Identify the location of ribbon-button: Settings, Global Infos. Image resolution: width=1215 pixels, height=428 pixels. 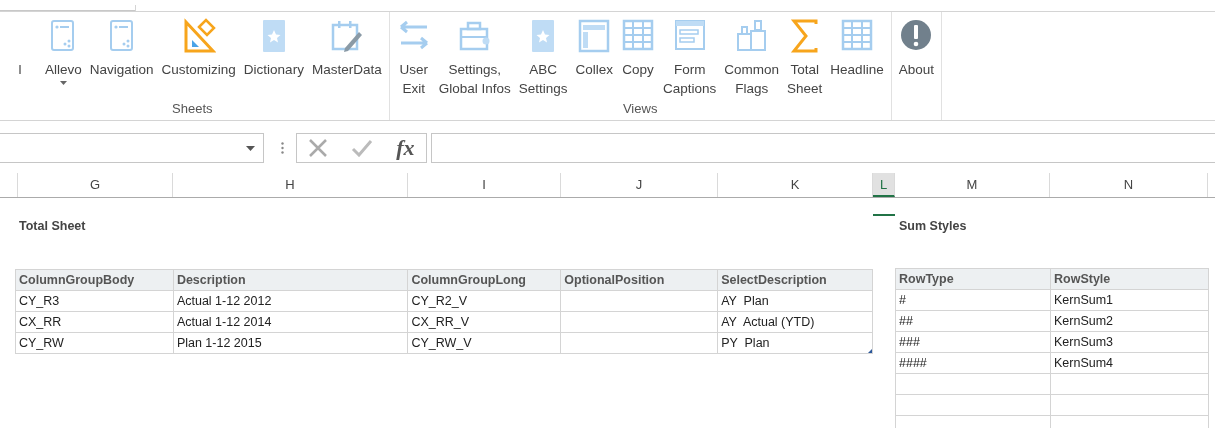
(474, 58).